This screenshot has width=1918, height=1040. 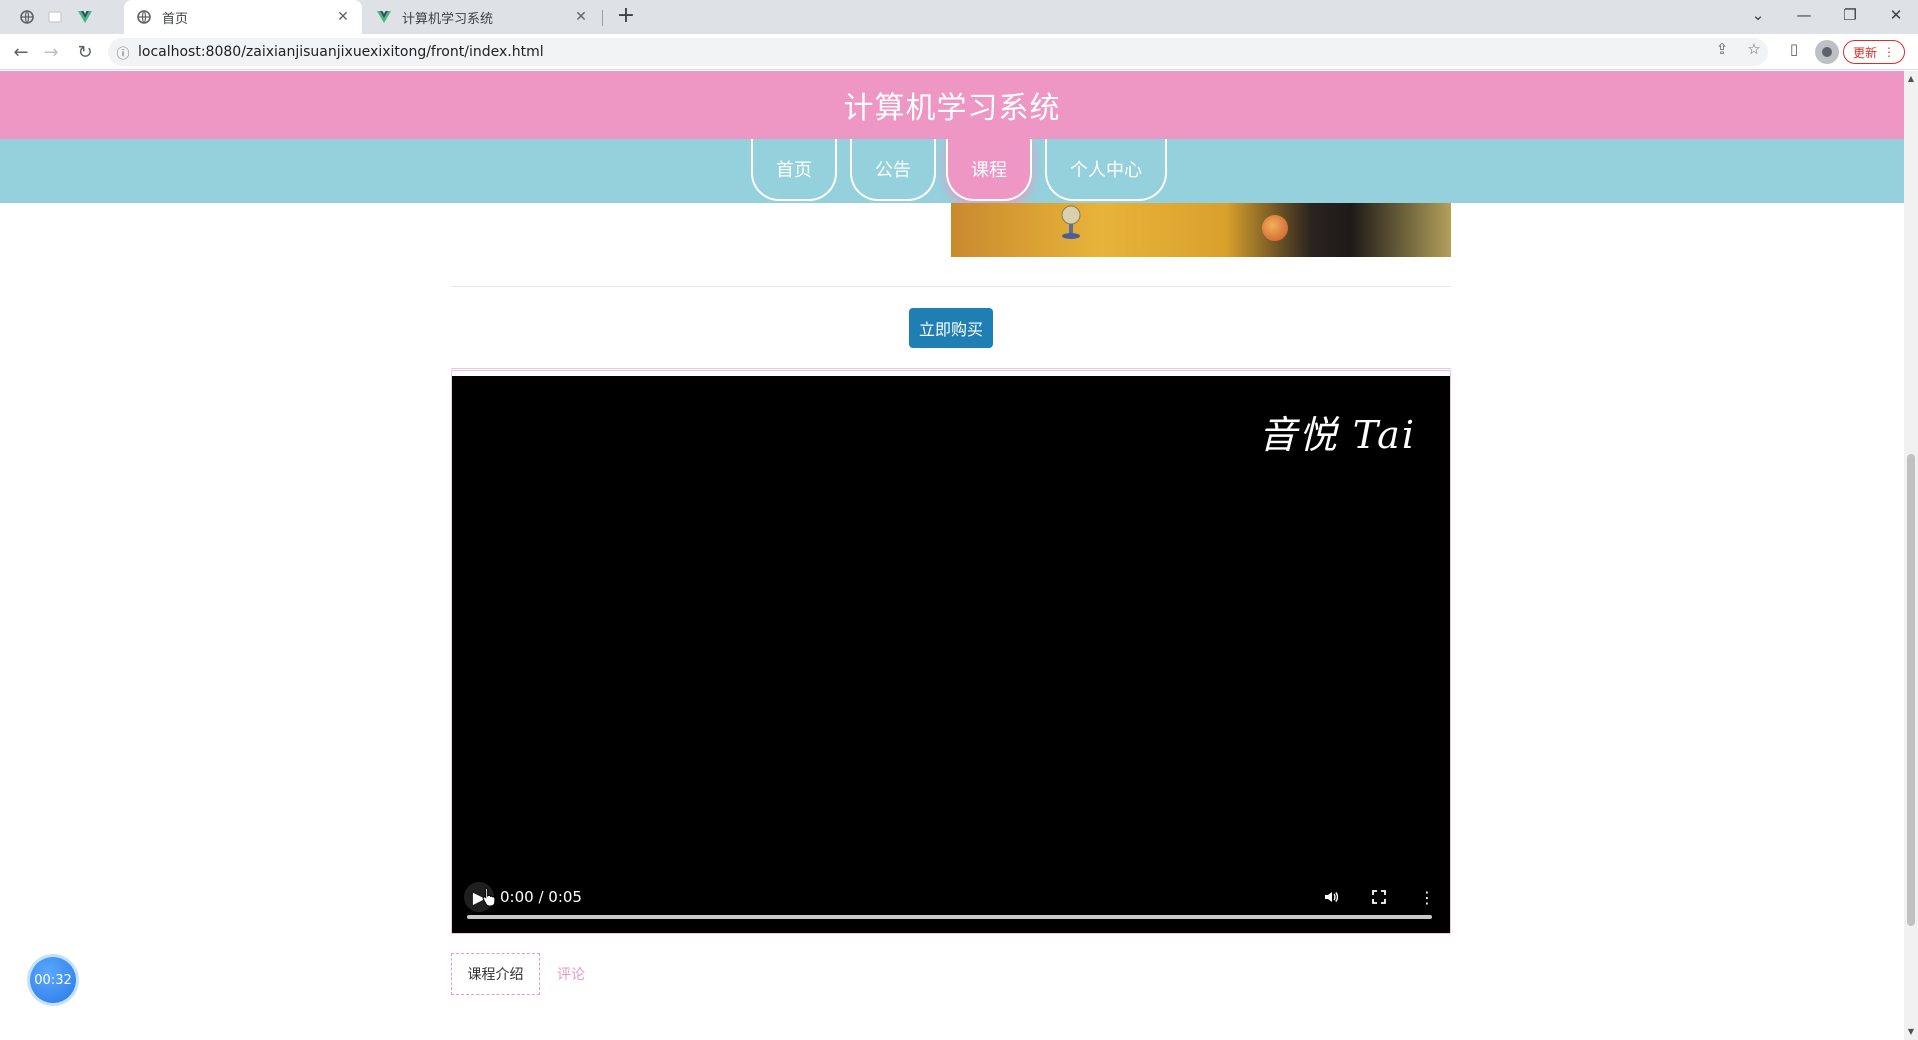 What do you see at coordinates (1722, 49) in the screenshot?
I see `share-icon: ⇪` at bounding box center [1722, 49].